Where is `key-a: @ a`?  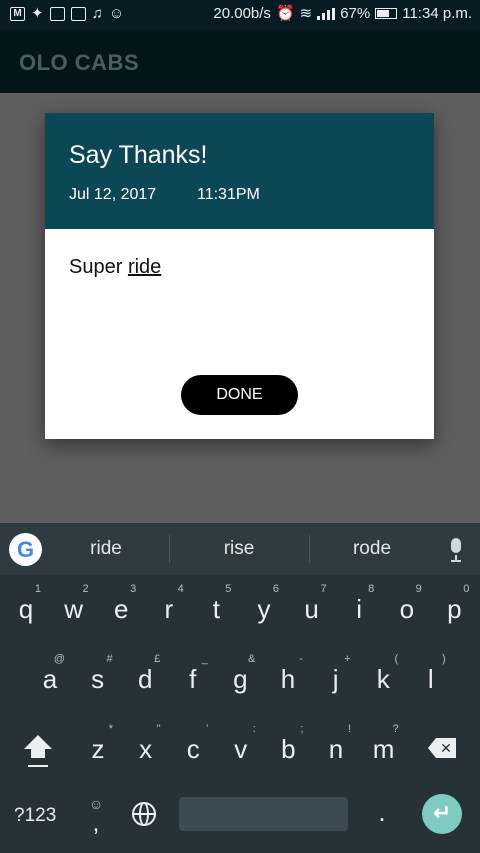
key-a: @ a is located at coordinates (50, 678).